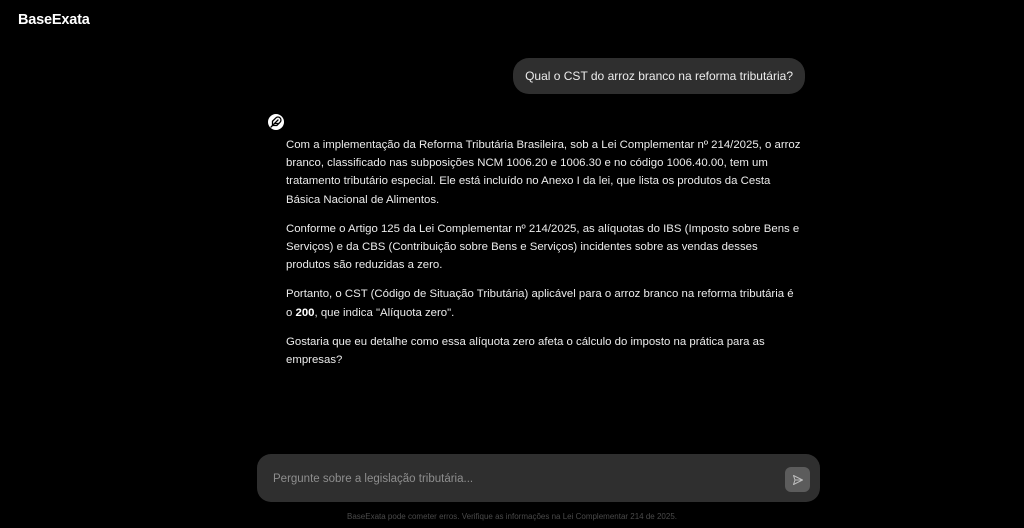 The image size is (1024, 528). I want to click on feather-icon, so click(276, 122).